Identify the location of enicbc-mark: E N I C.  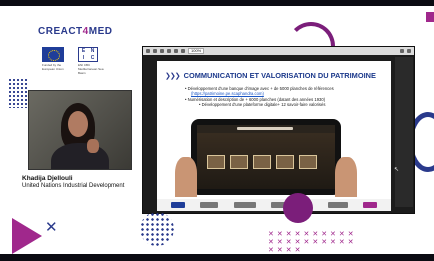
(88, 54).